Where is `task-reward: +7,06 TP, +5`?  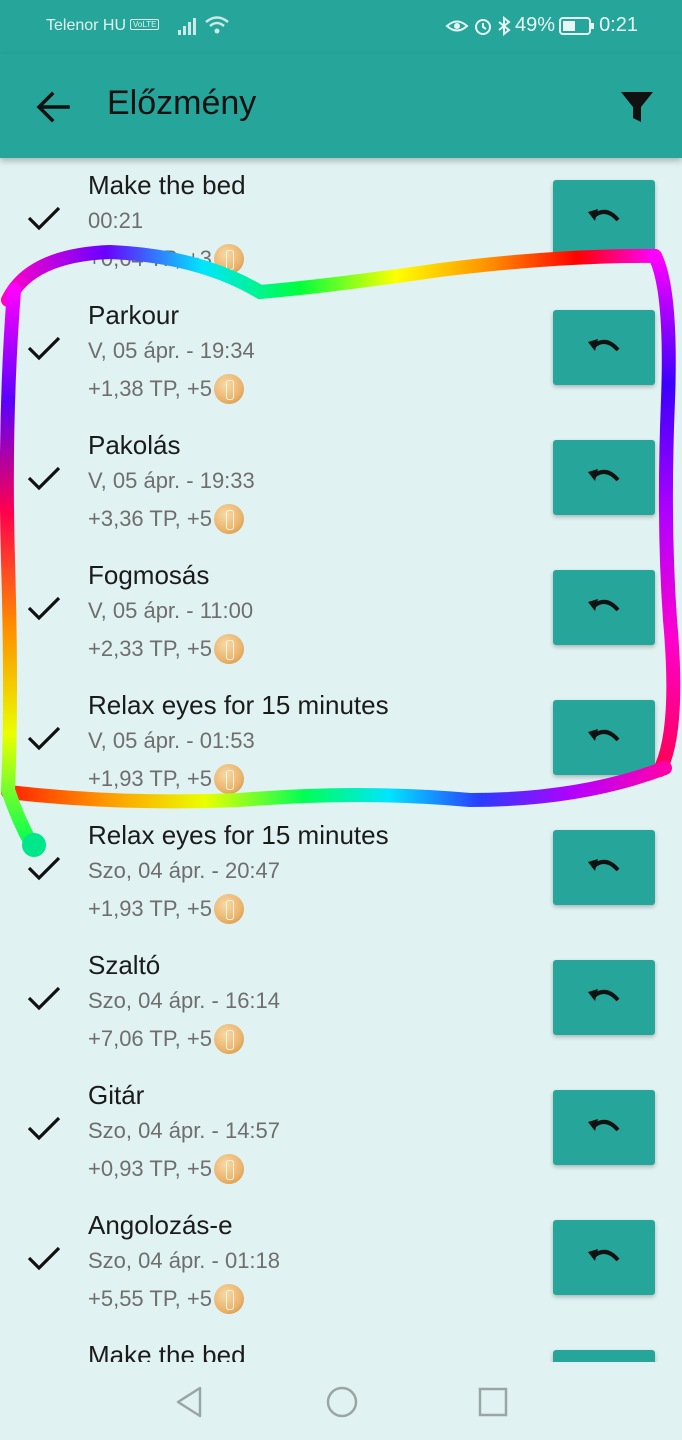 task-reward: +7,06 TP, +5 is located at coordinates (166, 1039).